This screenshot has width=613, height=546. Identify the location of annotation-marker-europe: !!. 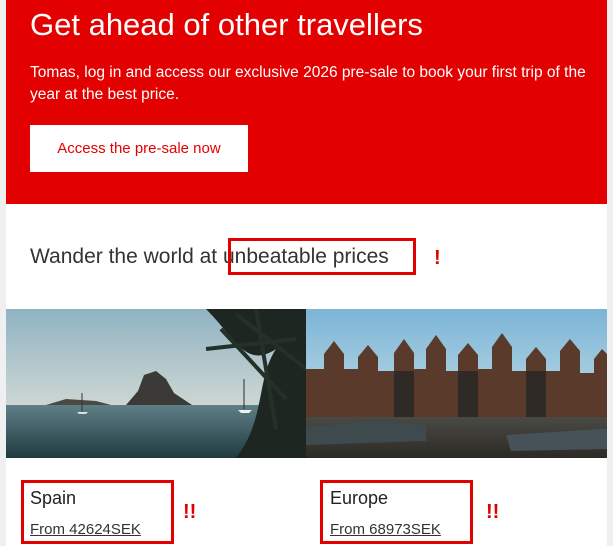
(493, 512).